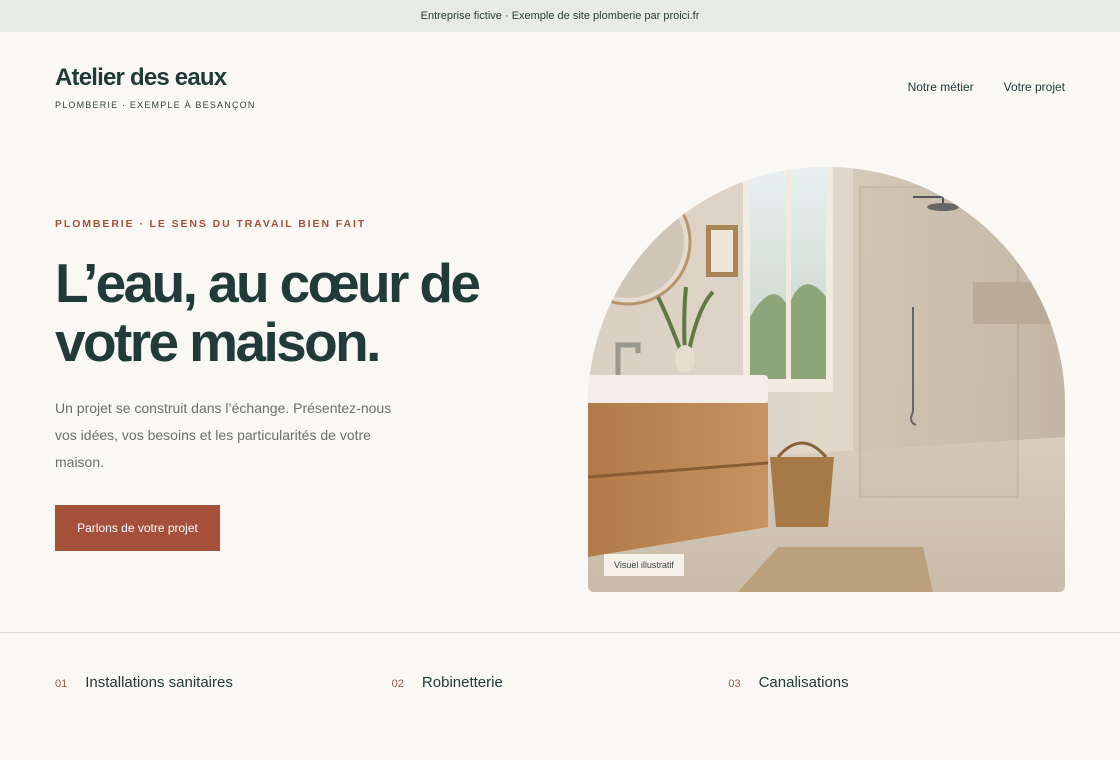 The height and width of the screenshot is (760, 1120). What do you see at coordinates (560, 632) in the screenshot?
I see `section-divider` at bounding box center [560, 632].